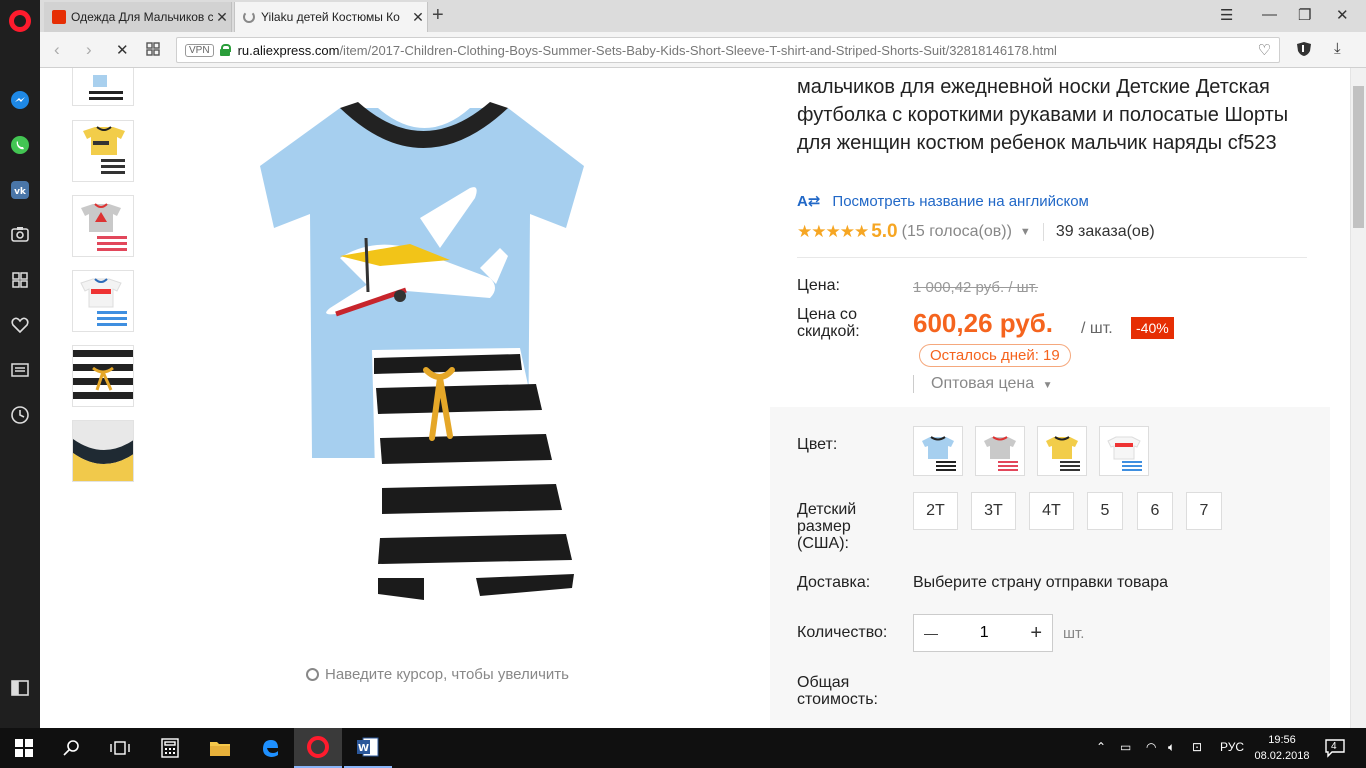 The height and width of the screenshot is (768, 1366). I want to click on sidebar-toggle-icon, so click(20, 688).